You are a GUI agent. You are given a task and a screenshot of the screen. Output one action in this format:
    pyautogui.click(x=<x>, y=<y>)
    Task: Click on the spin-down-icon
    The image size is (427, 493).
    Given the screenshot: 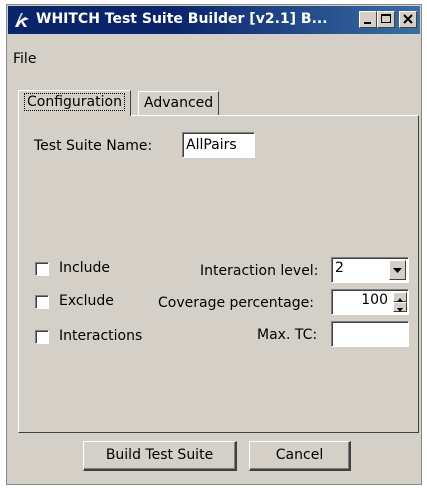 What is the action you would take?
    pyautogui.click(x=400, y=310)
    